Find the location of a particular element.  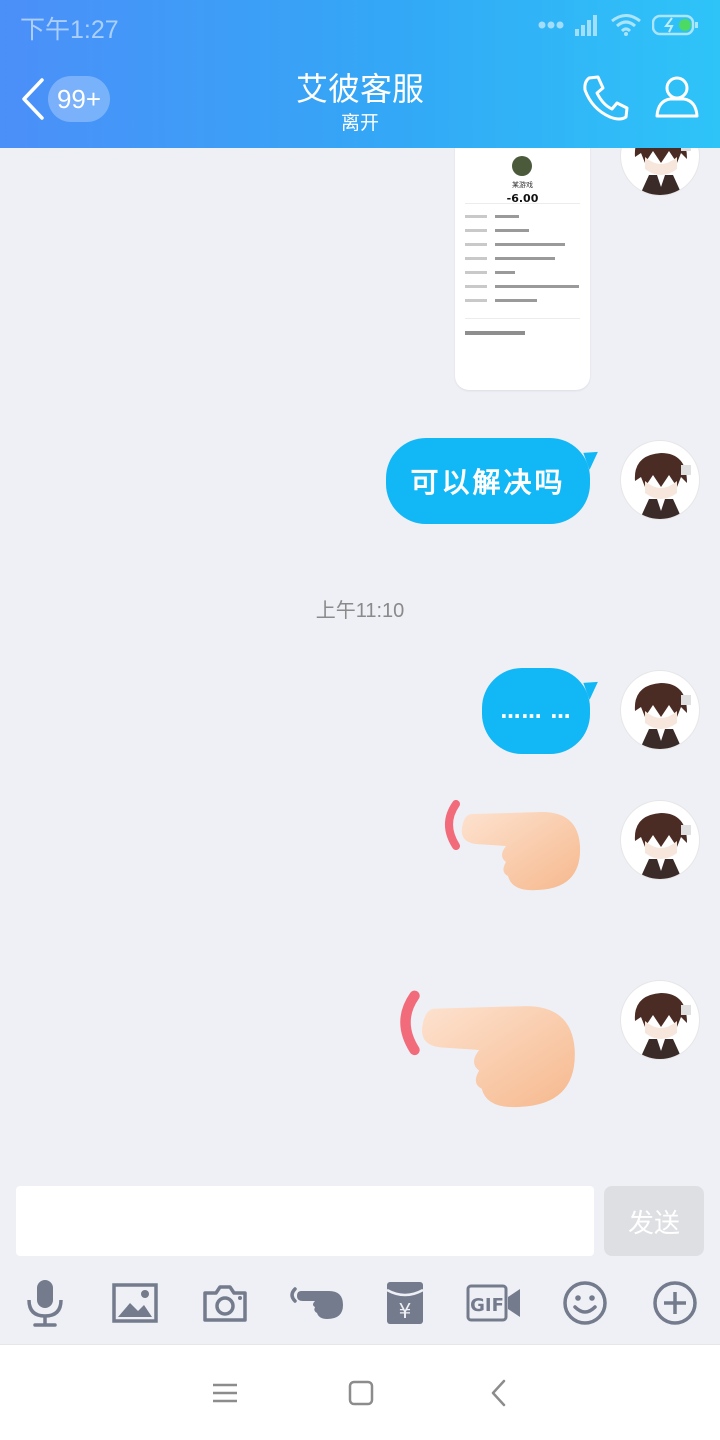

wifi-icon is located at coordinates (626, 25).